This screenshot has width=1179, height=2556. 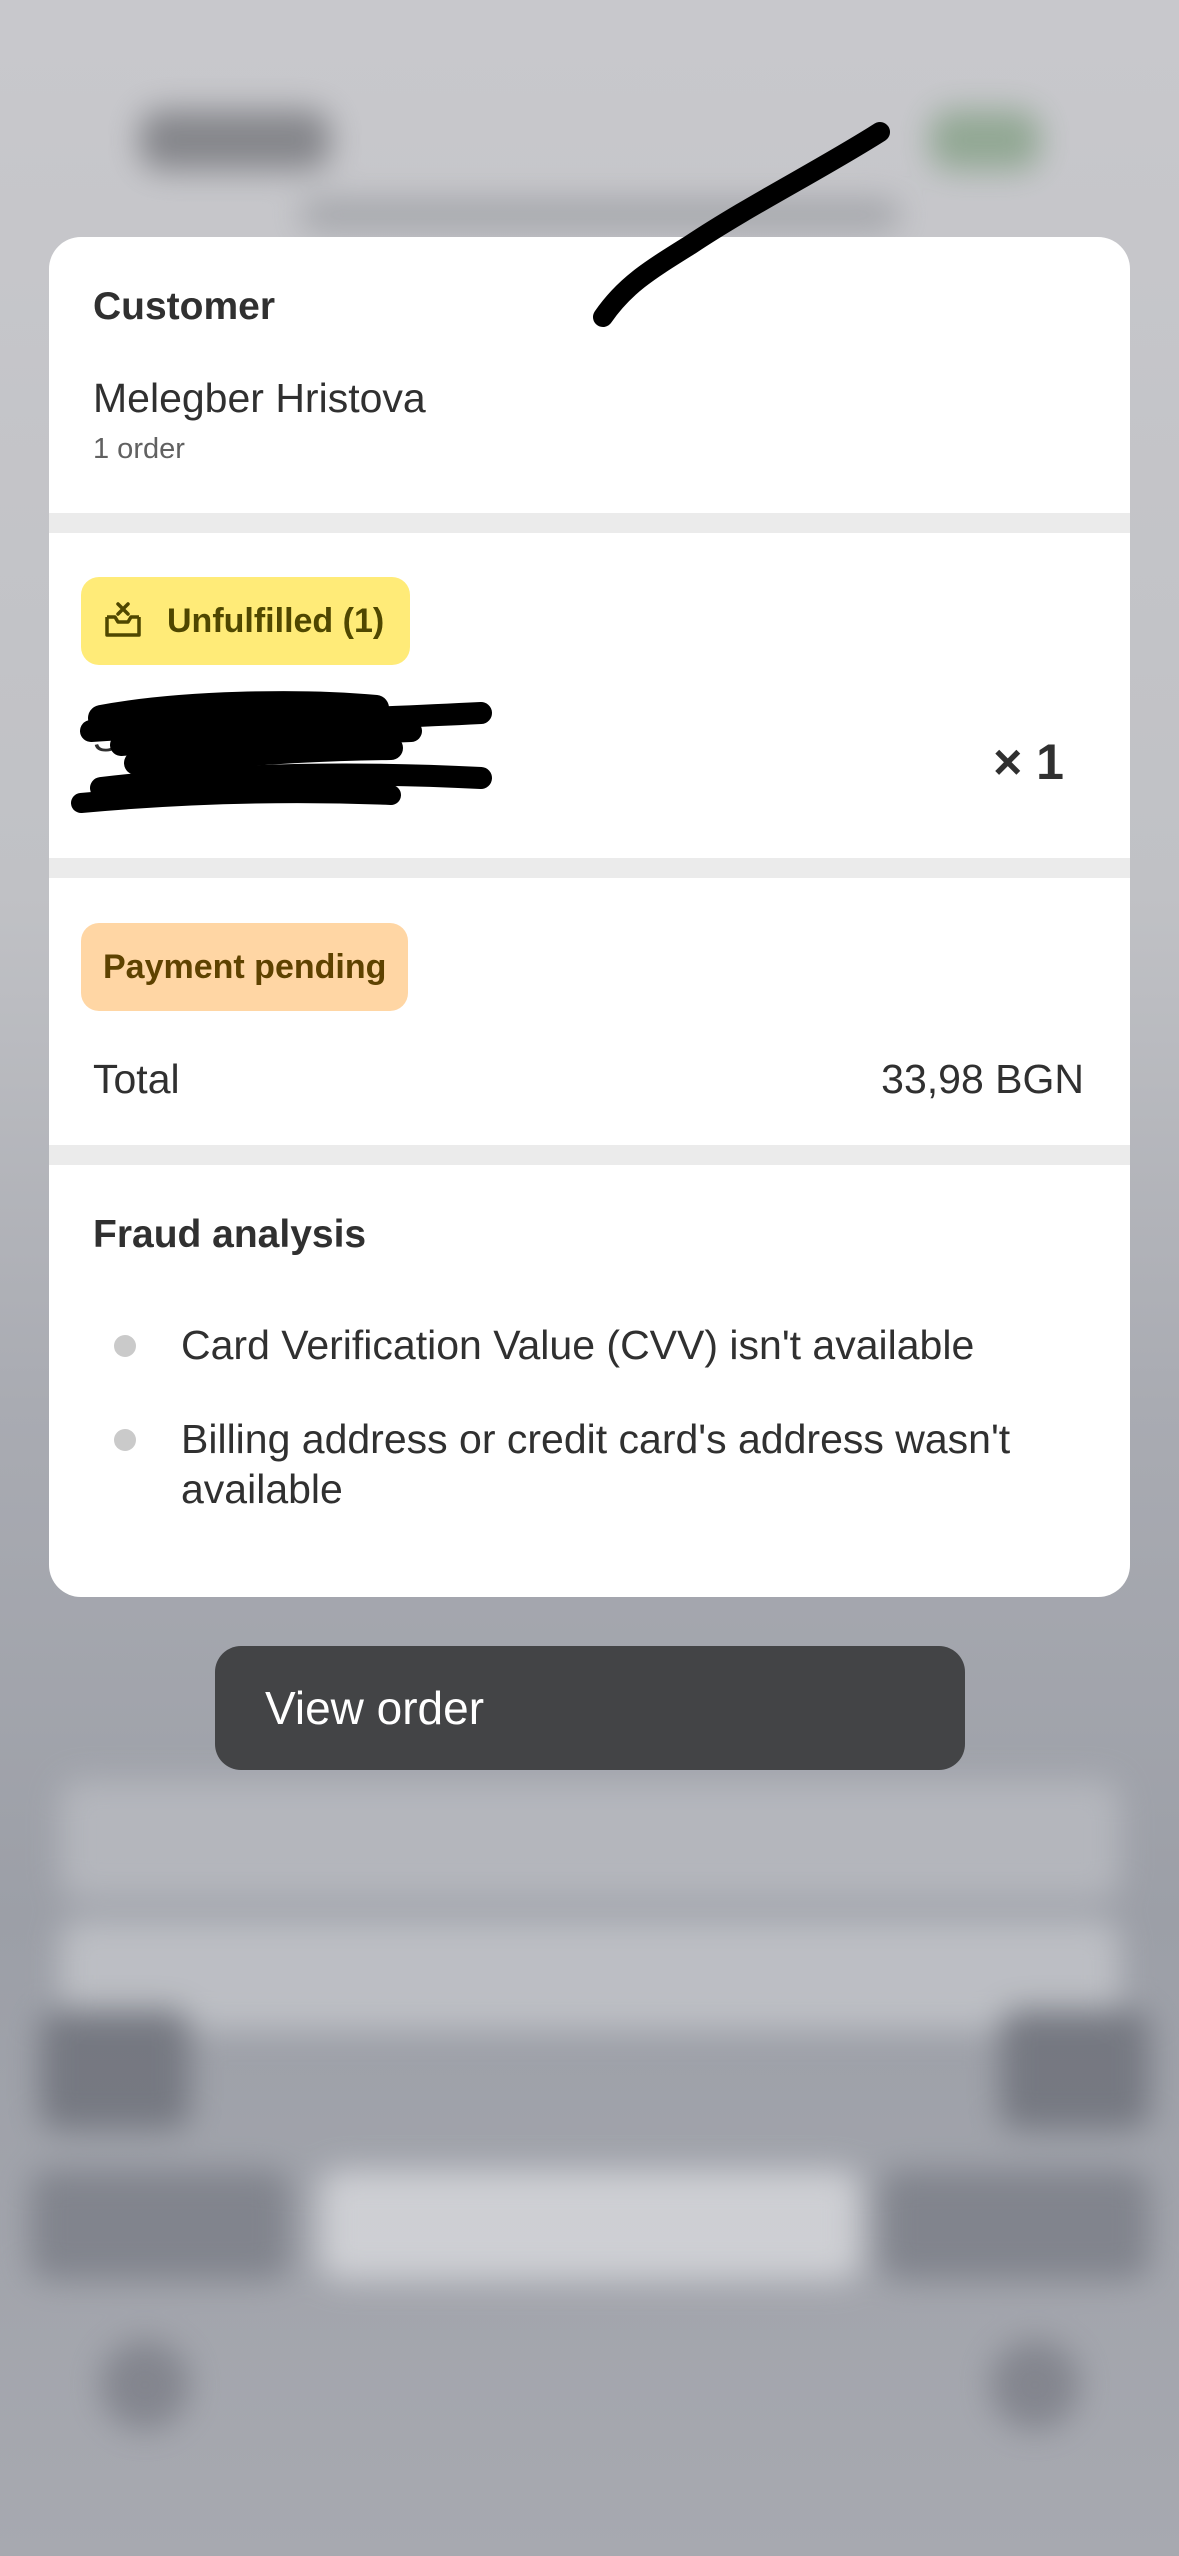 What do you see at coordinates (590, 2225) in the screenshot?
I see `blurred-spacebar` at bounding box center [590, 2225].